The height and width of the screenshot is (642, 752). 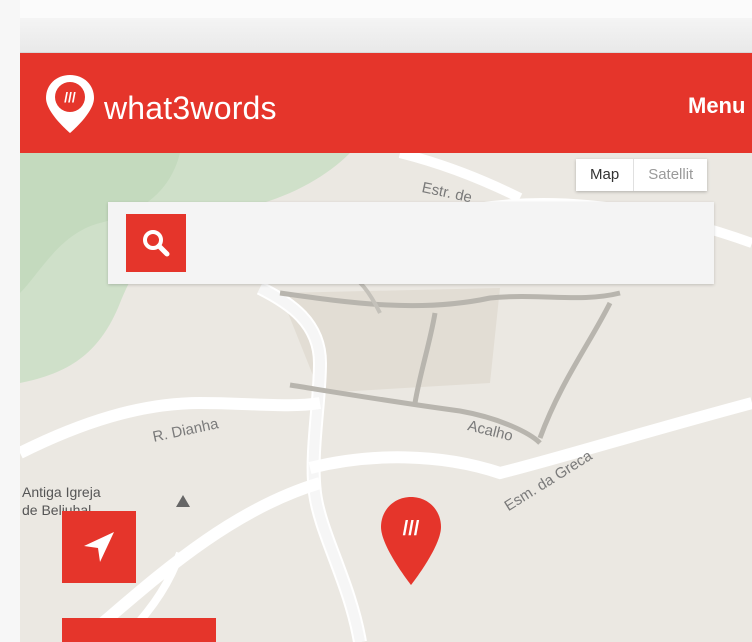 I want to click on search-input, so click(x=450, y=244).